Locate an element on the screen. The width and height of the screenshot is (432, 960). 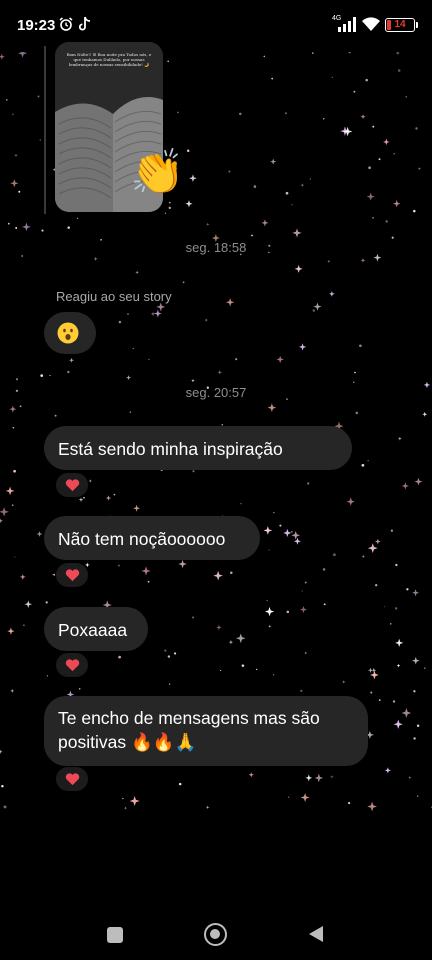
surprised-face-icon is located at coordinates (68, 333).